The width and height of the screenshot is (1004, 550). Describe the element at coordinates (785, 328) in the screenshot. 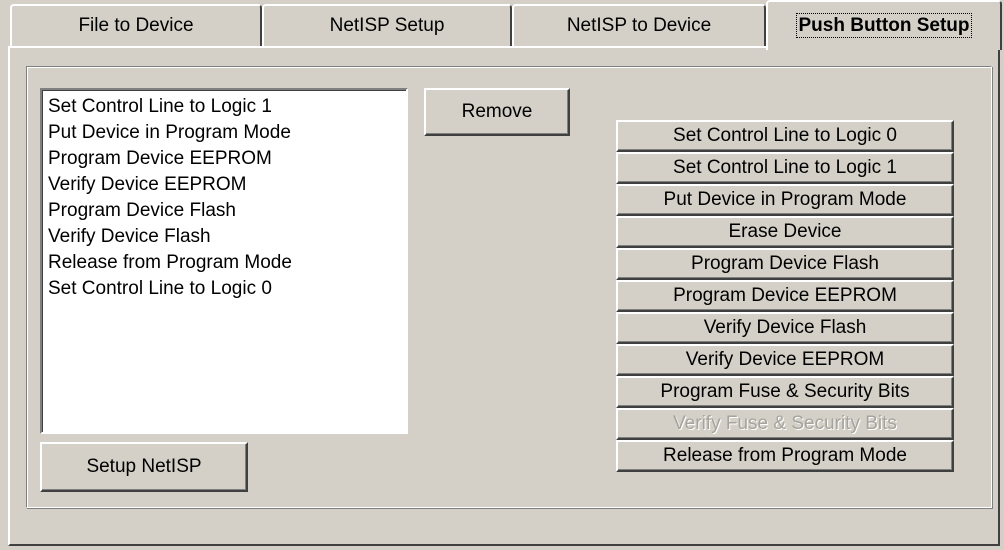

I see `verify-device-flash-button: Verify Device Flash` at that location.